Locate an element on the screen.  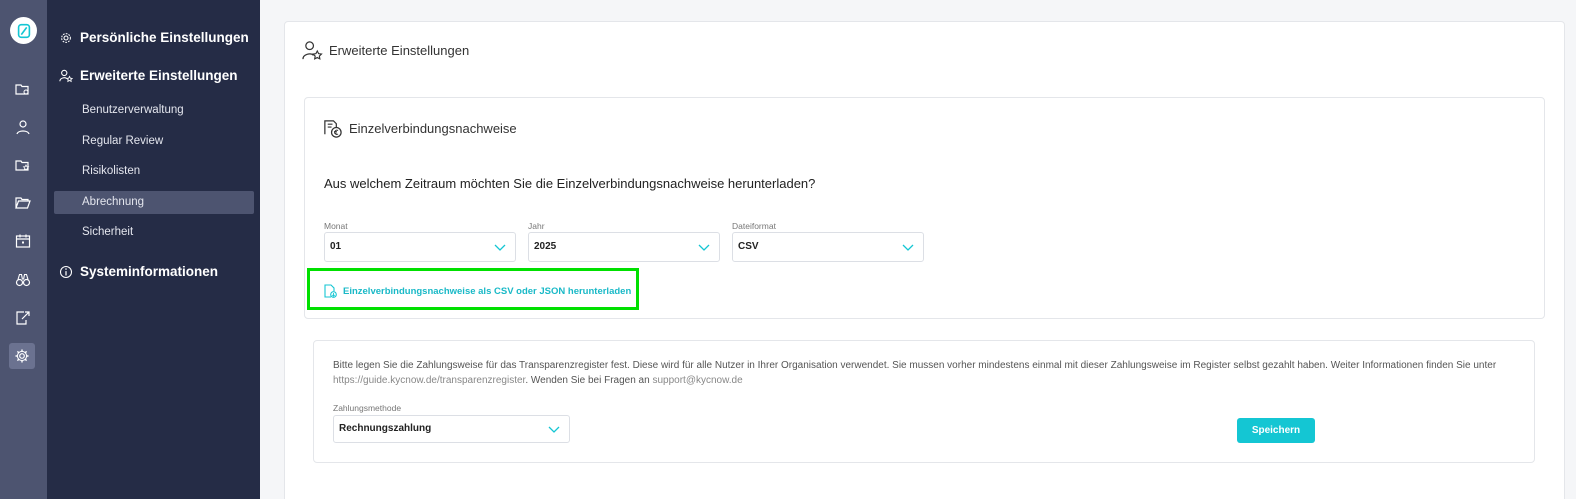
icon-rail is located at coordinates (23, 249).